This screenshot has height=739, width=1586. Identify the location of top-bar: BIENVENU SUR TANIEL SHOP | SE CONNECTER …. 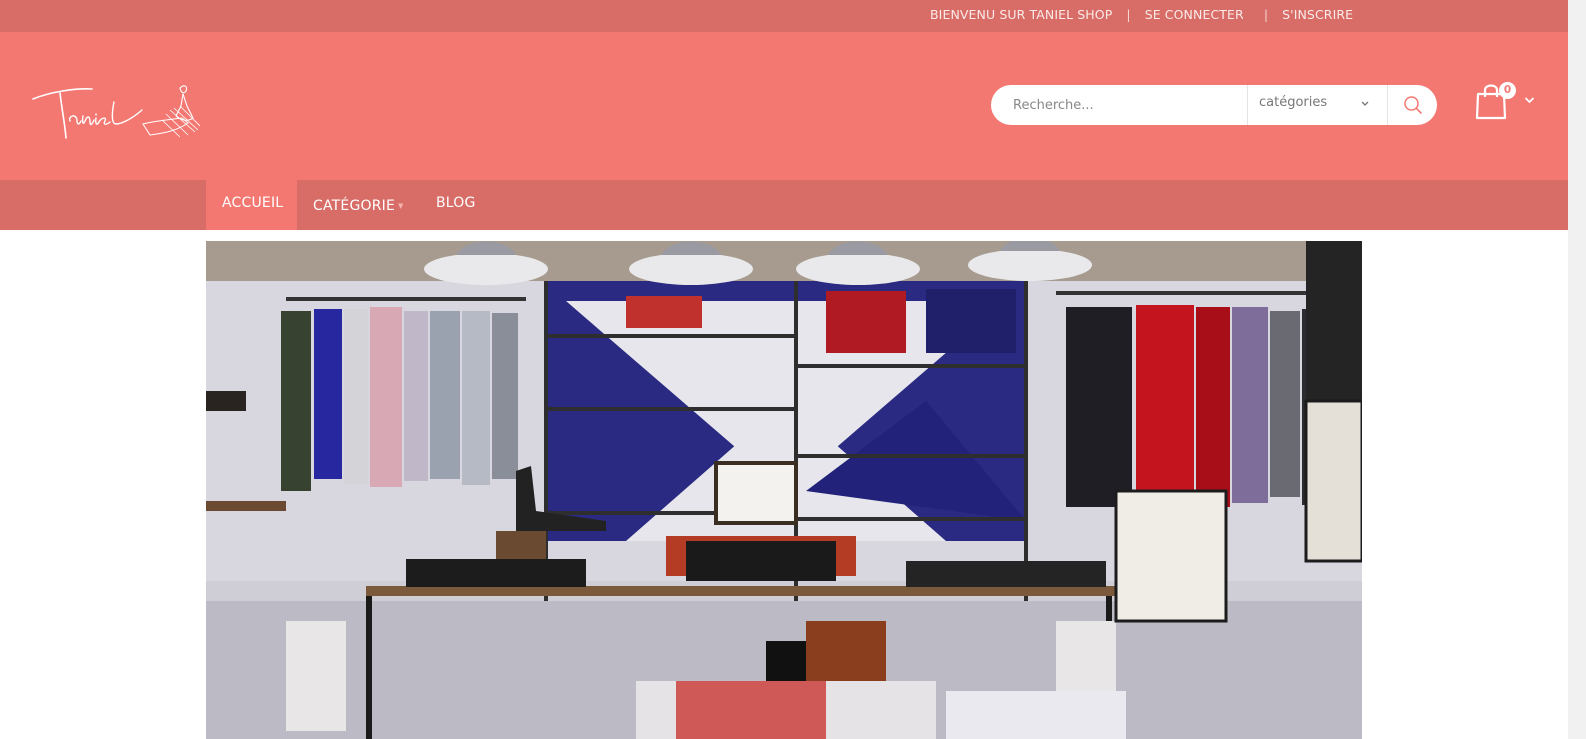
(784, 16).